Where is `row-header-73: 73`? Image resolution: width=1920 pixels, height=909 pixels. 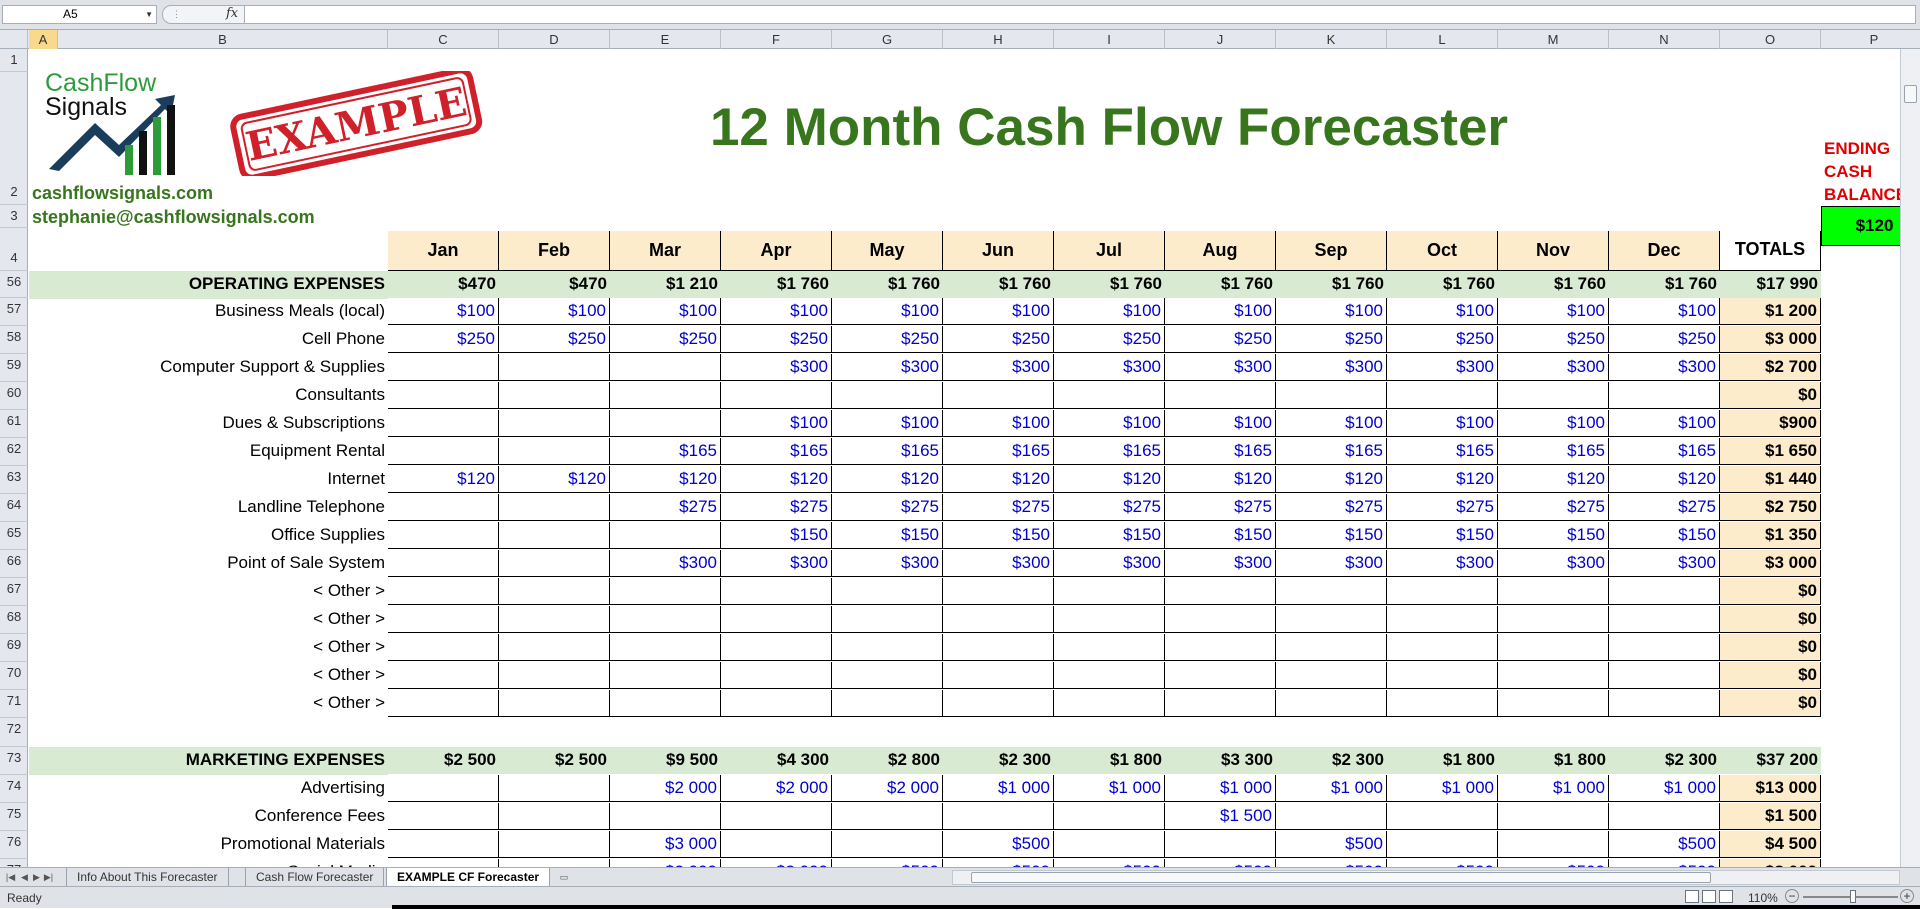 row-header-73: 73 is located at coordinates (14, 761).